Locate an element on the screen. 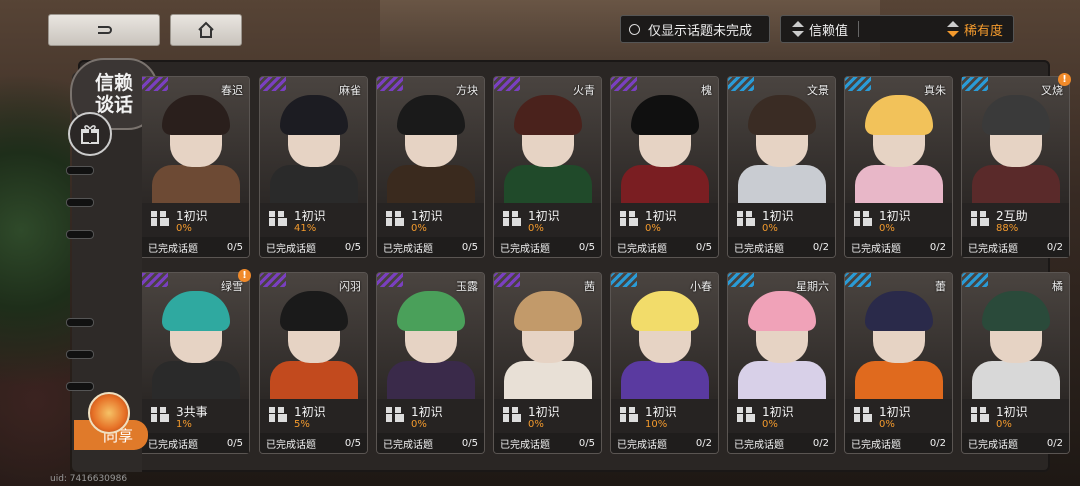  uid-text: uid: 7416630986 is located at coordinates (89, 479).